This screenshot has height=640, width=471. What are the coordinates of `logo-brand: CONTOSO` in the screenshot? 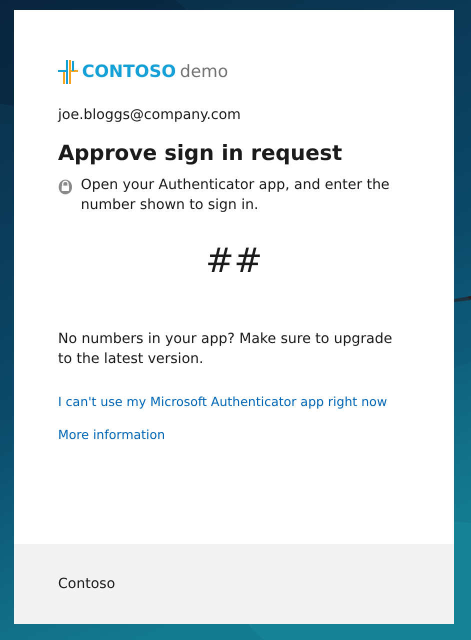 It's located at (129, 72).